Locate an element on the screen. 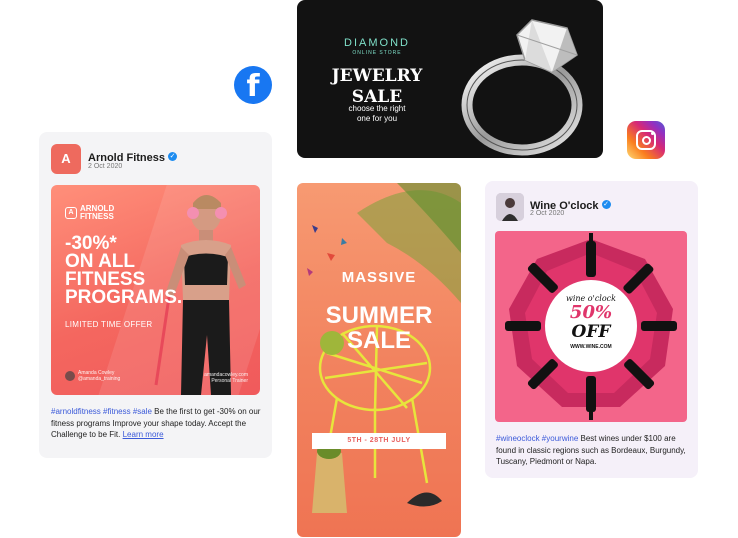  learn-more-link: Learn more is located at coordinates (143, 434).